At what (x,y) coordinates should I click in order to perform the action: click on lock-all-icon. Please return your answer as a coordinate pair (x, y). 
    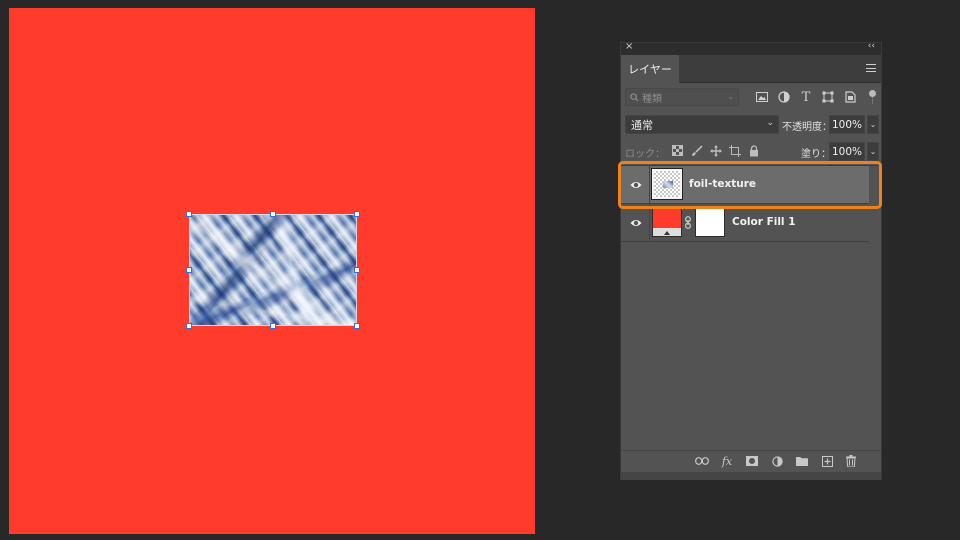
    Looking at the image, I should click on (753, 150).